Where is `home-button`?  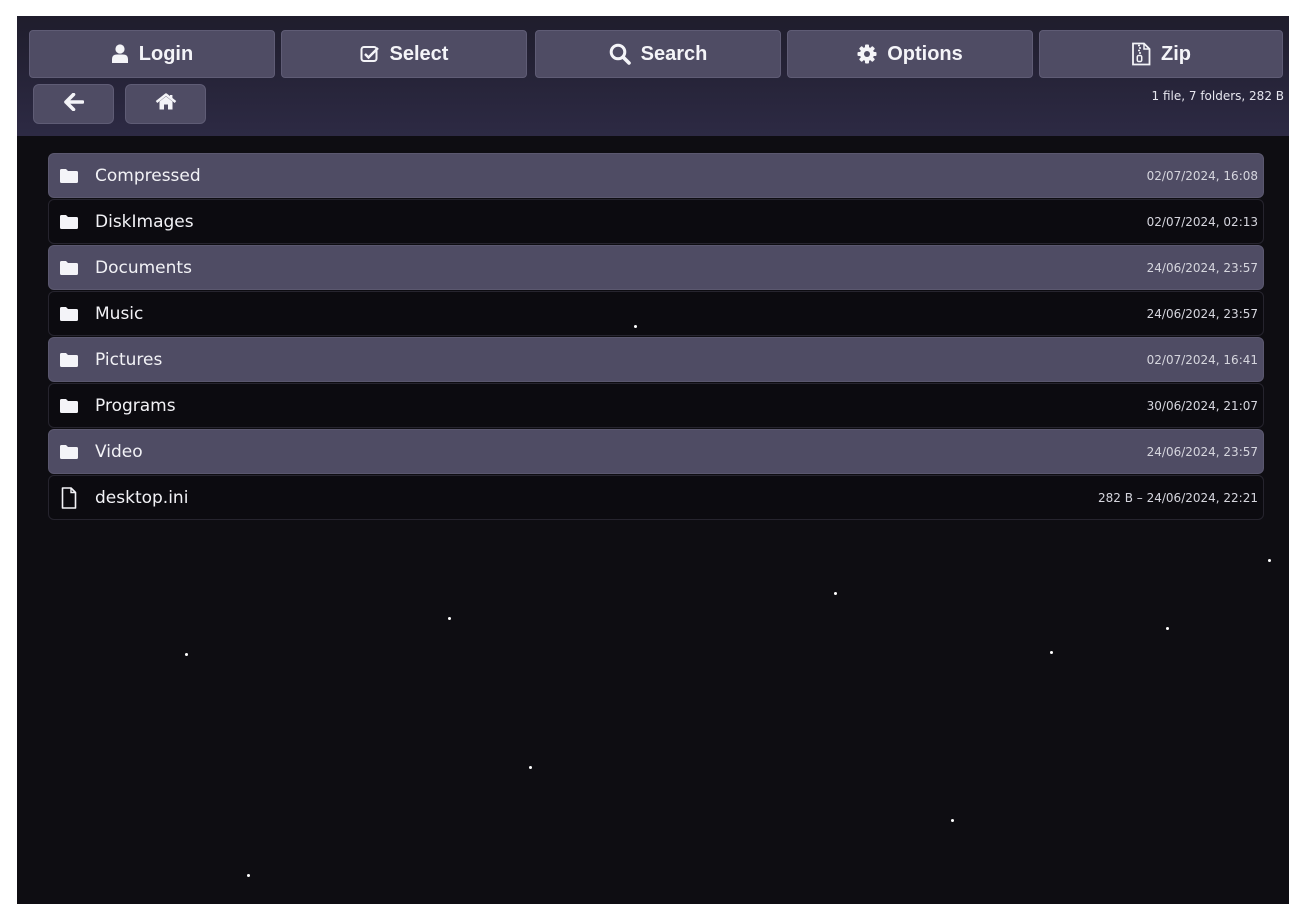 home-button is located at coordinates (165, 104).